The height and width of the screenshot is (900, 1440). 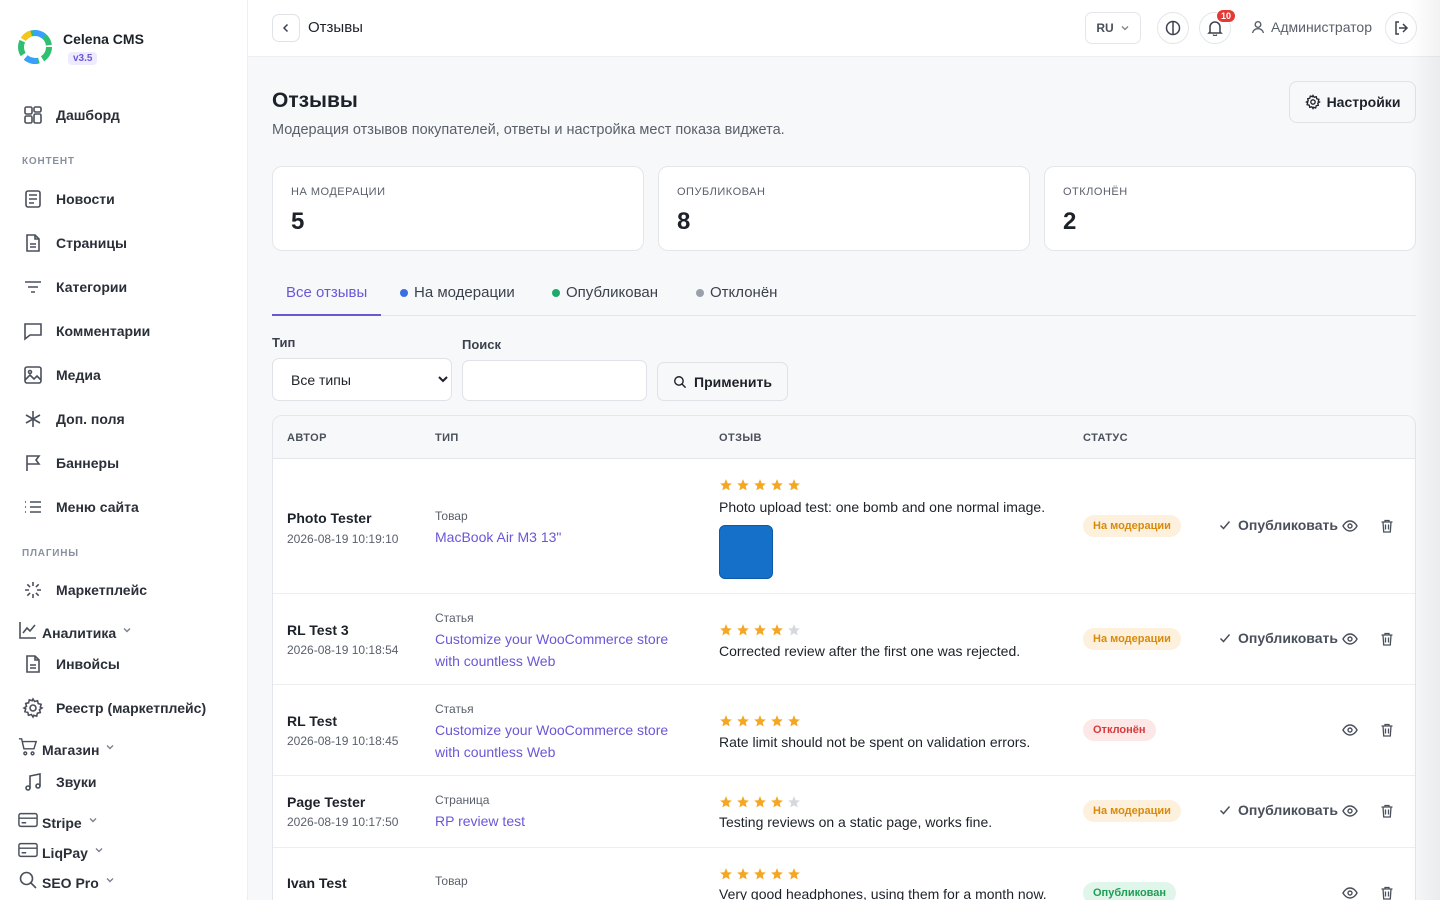 I want to click on search-input, so click(x=554, y=380).